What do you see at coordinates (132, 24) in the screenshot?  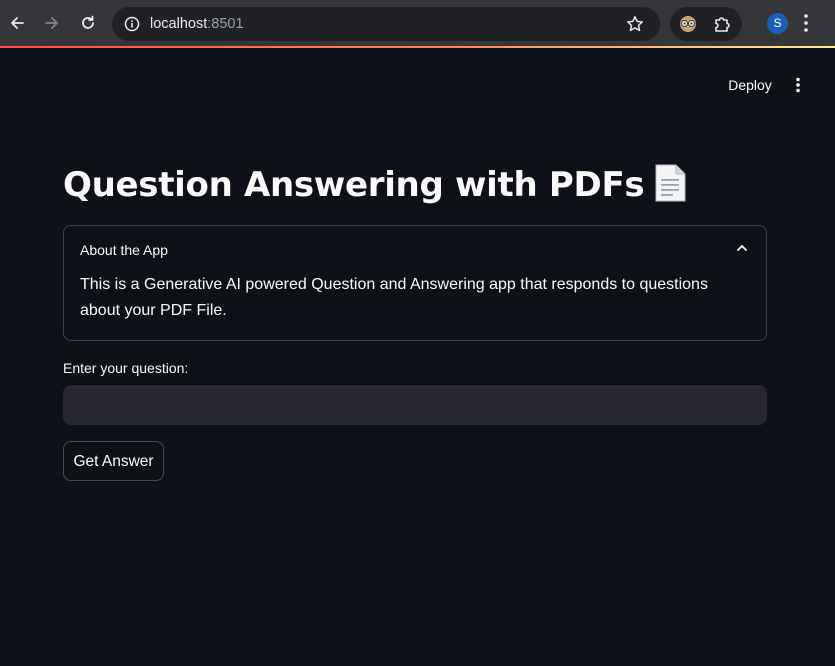 I see `site-info-icon` at bounding box center [132, 24].